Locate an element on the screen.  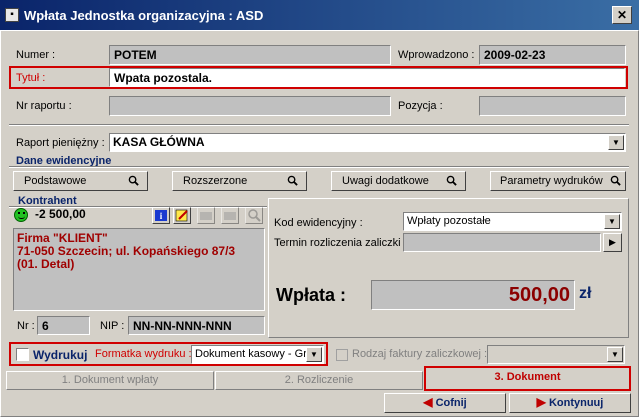
smiley-status-icon is located at coordinates (21, 215).